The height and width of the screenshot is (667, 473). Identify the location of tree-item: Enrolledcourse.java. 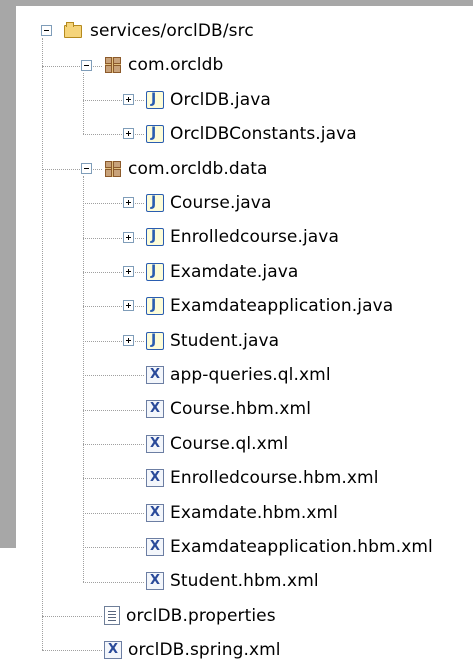
(242, 237).